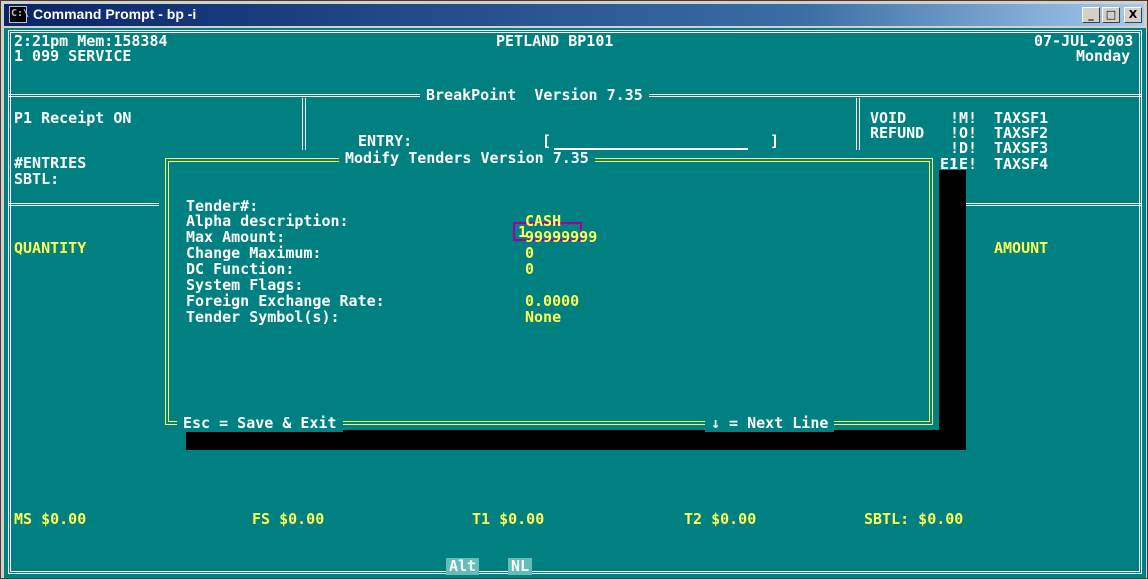 This screenshot has width=1148, height=579. Describe the element at coordinates (720, 519) in the screenshot. I see `t2-total: T2 $0.00` at that location.